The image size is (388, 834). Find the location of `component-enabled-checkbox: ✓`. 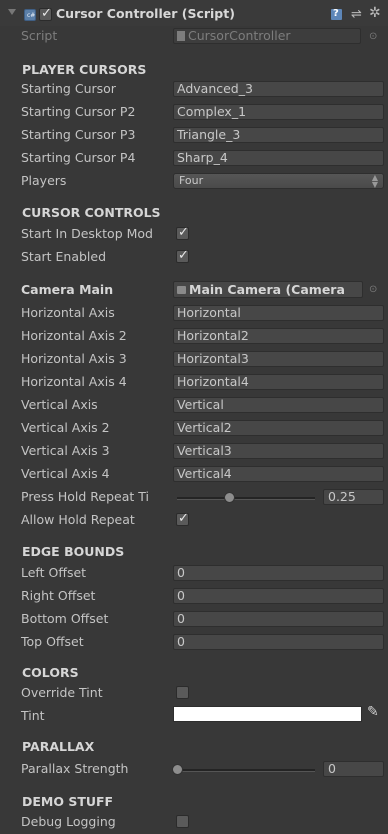

component-enabled-checkbox: ✓ is located at coordinates (45, 13).